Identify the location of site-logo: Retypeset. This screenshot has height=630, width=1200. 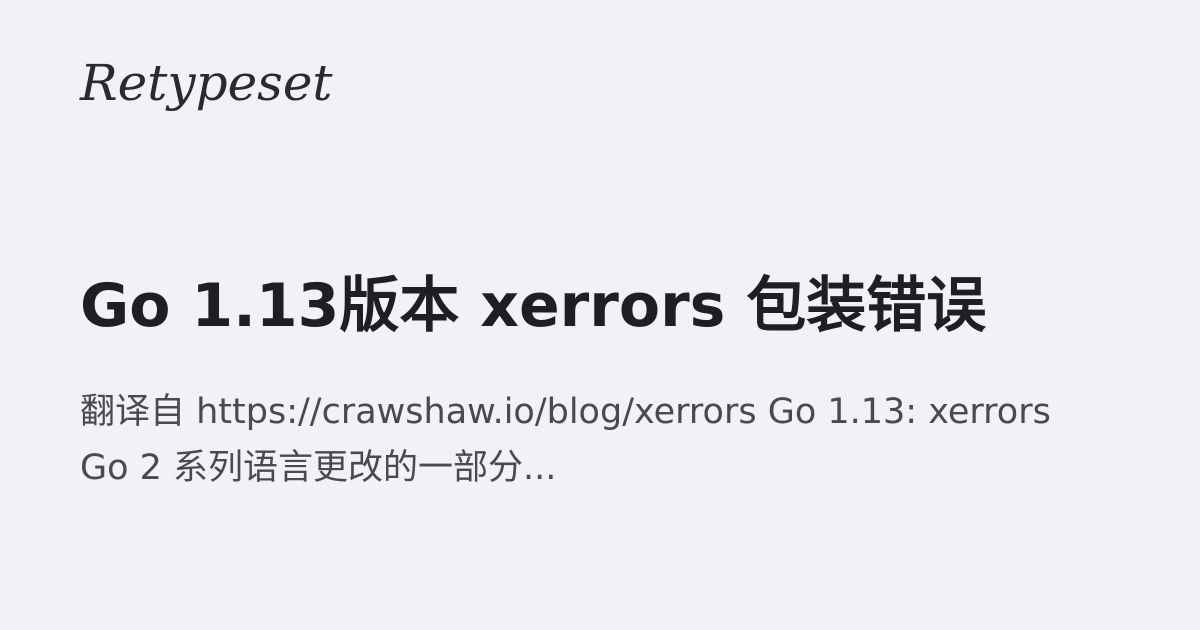
(206, 83).